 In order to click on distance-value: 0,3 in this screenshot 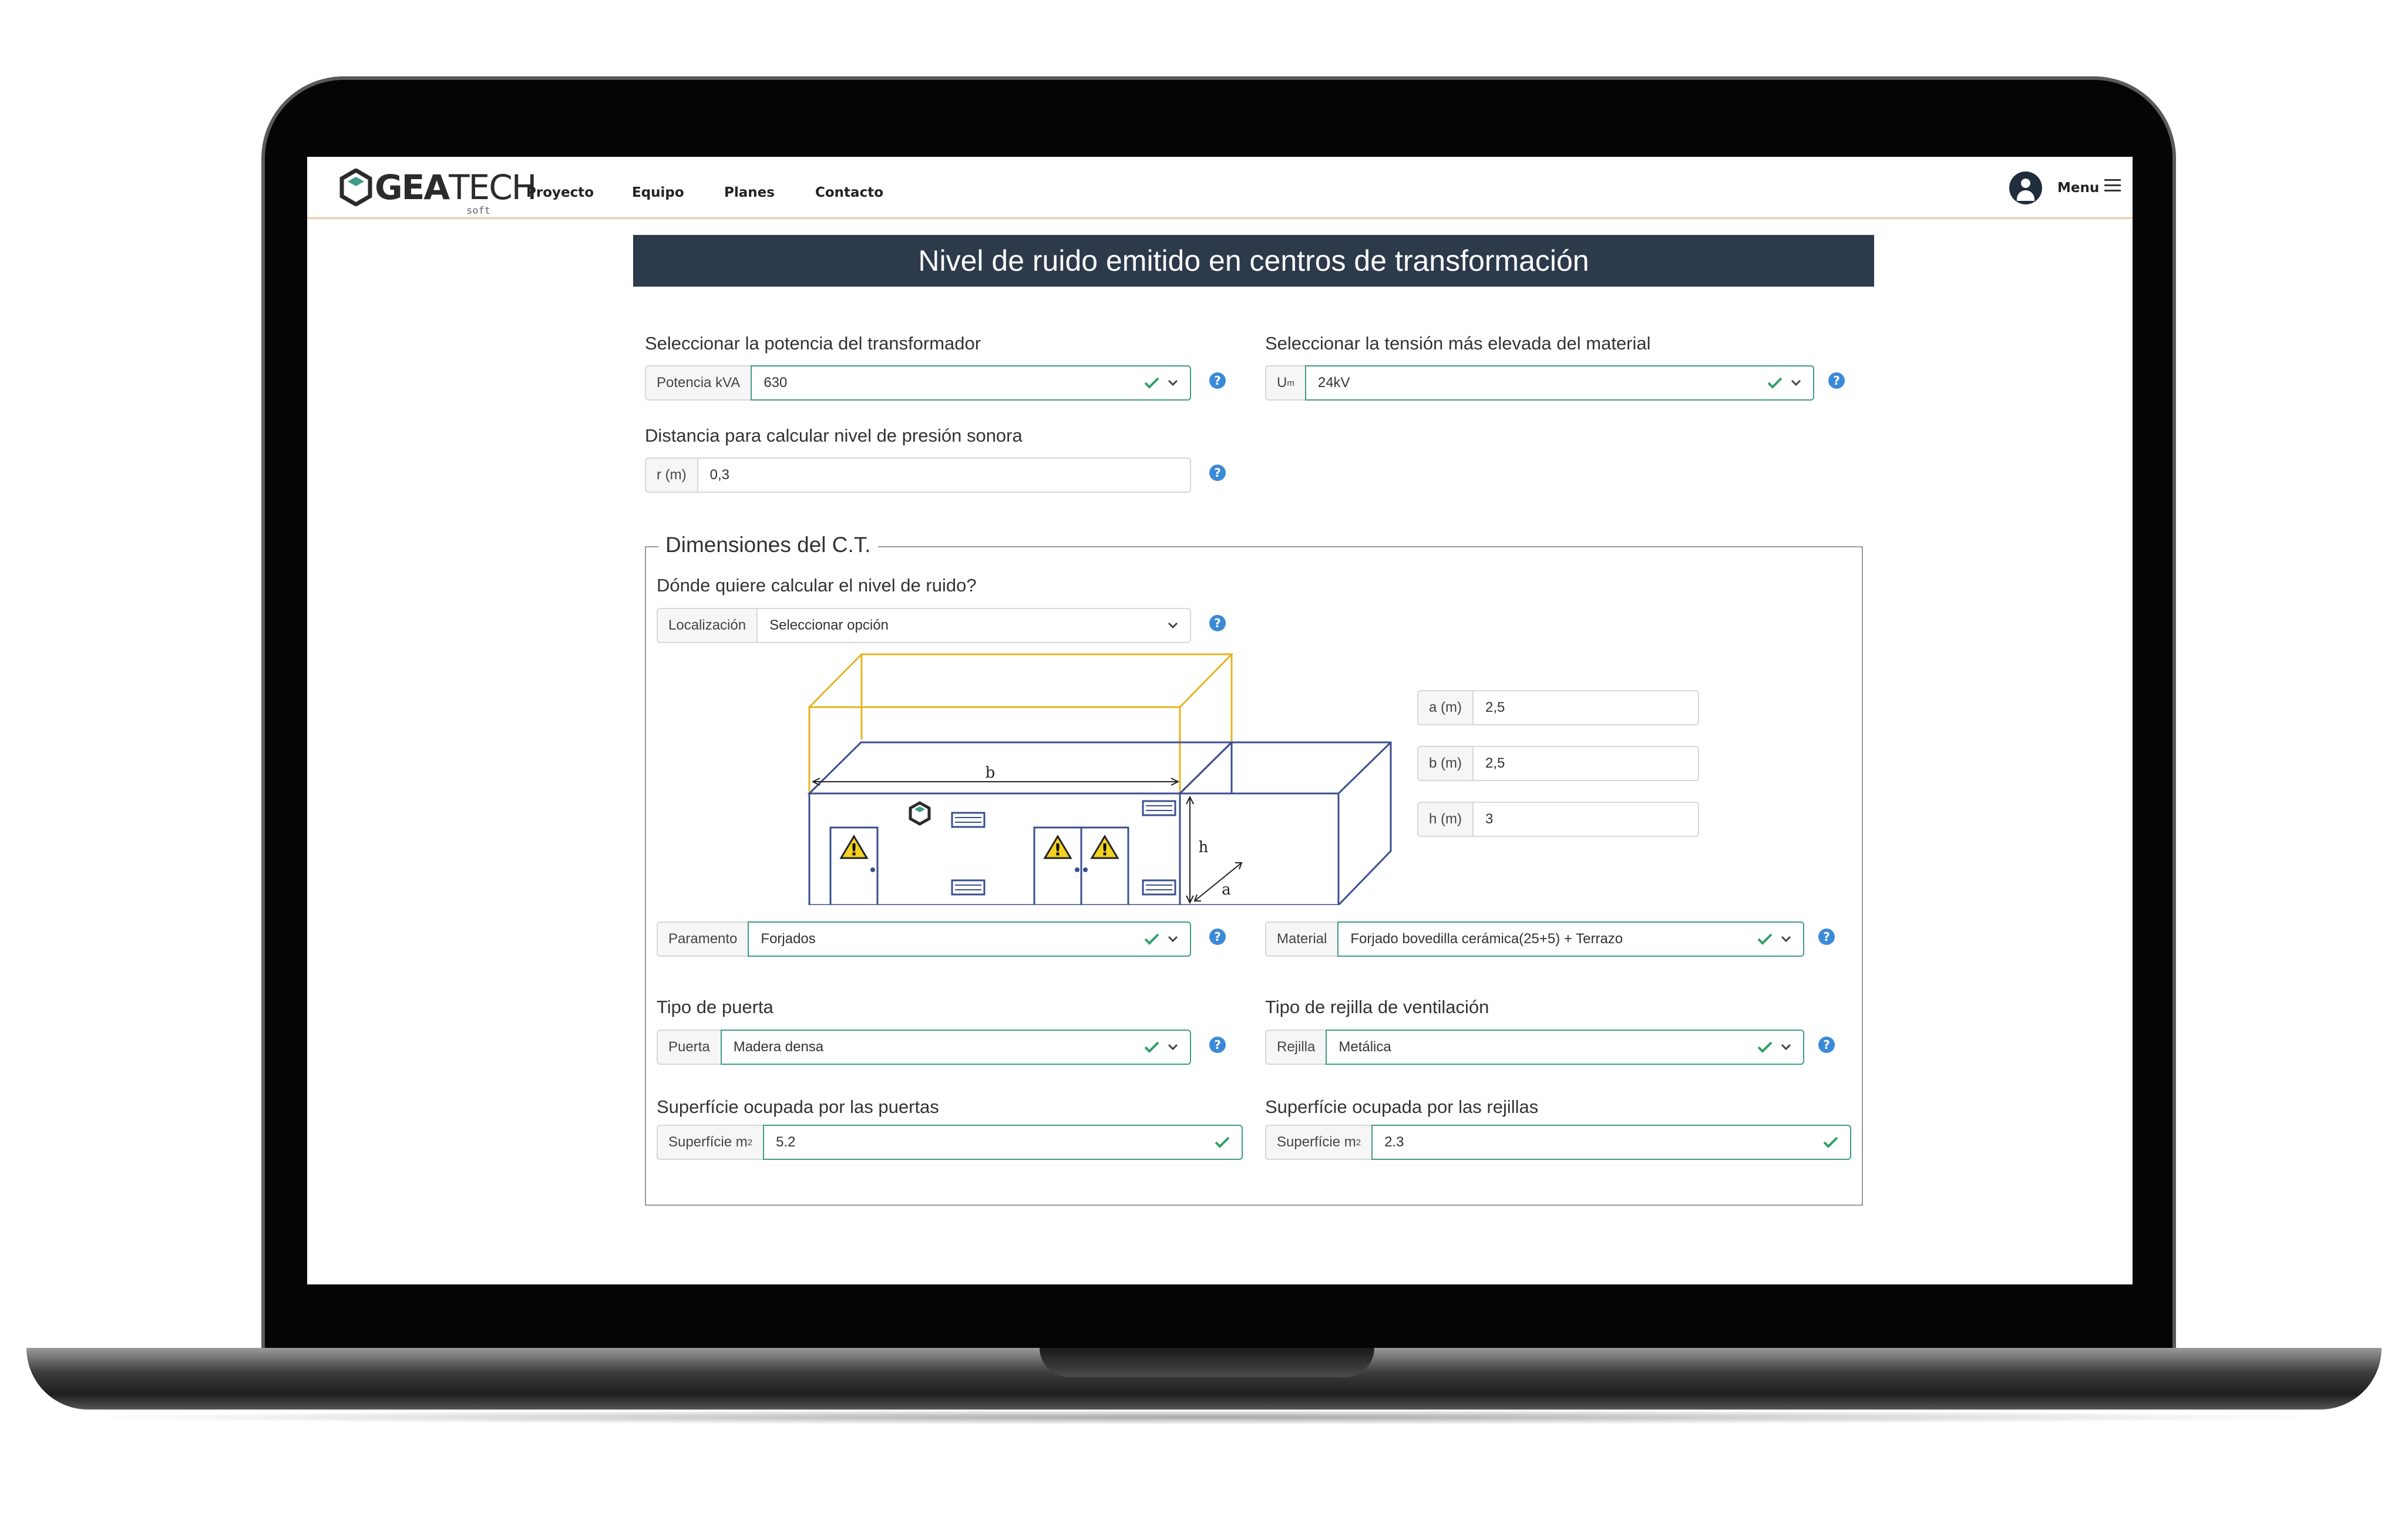, I will do `click(719, 475)`.